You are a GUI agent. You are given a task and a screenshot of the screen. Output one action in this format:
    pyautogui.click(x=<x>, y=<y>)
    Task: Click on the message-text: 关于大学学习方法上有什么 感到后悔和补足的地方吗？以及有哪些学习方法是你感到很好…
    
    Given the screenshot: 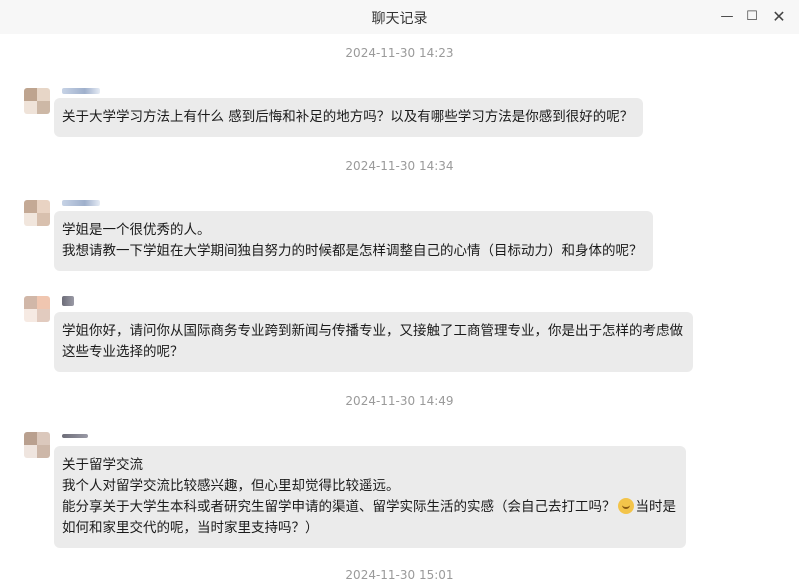 What is the action you would take?
    pyautogui.click(x=348, y=117)
    